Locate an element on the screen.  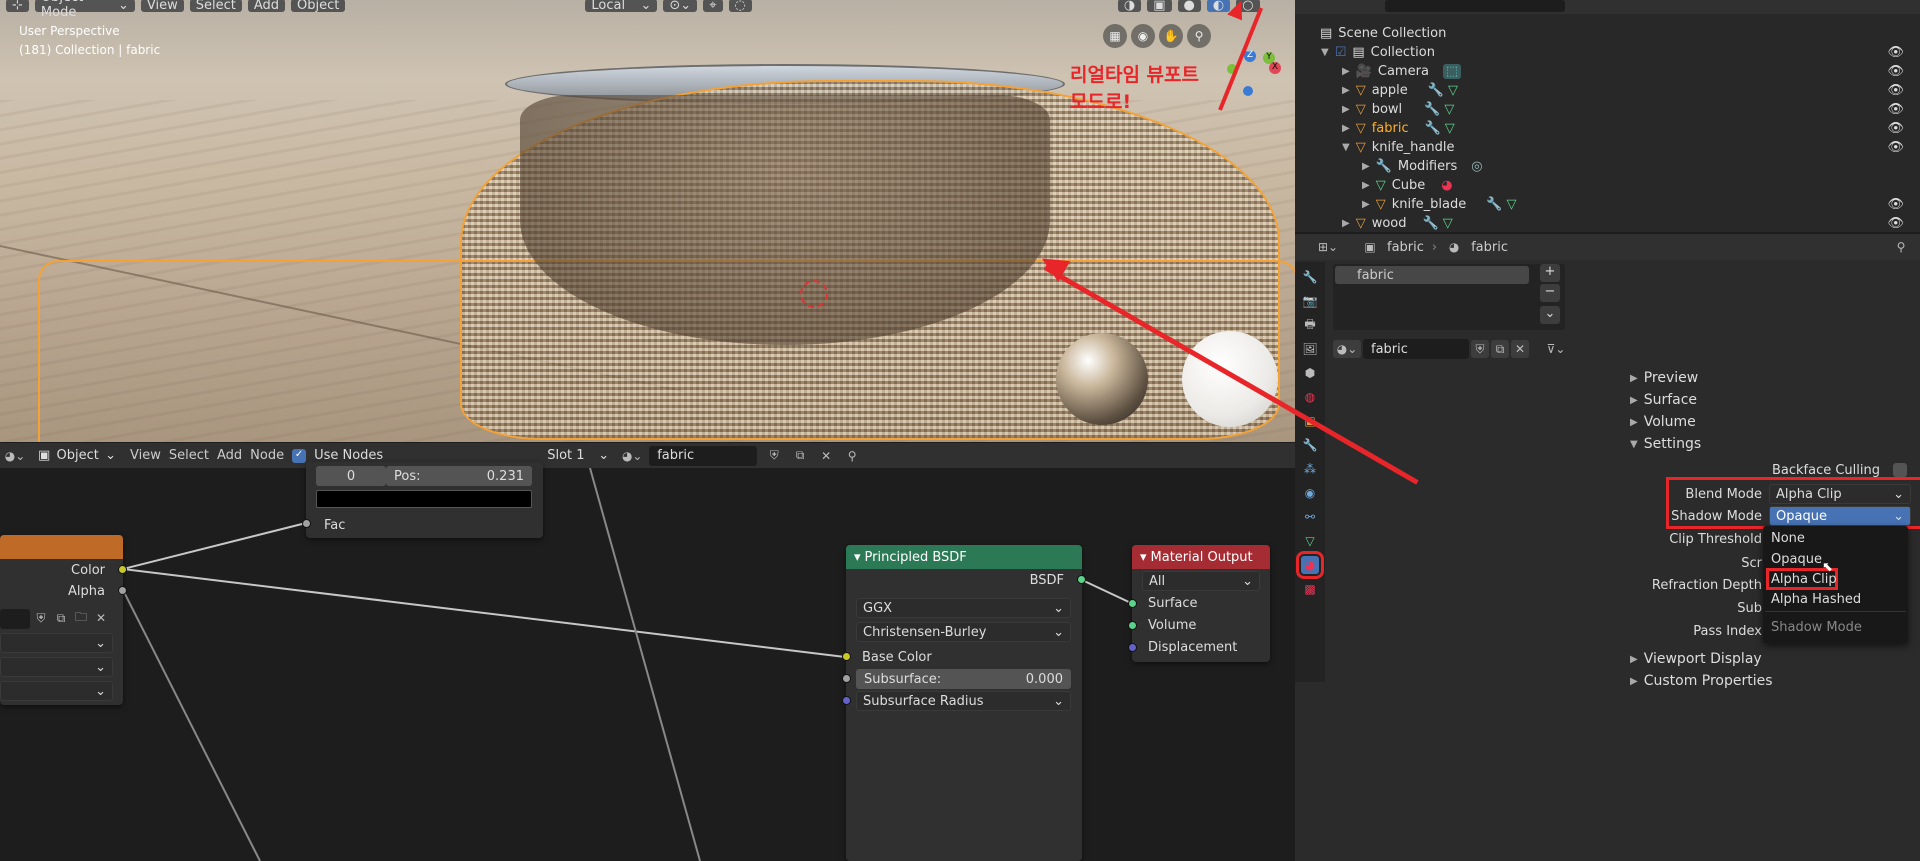
xray-icon: ▣ is located at coordinates (1159, 6).